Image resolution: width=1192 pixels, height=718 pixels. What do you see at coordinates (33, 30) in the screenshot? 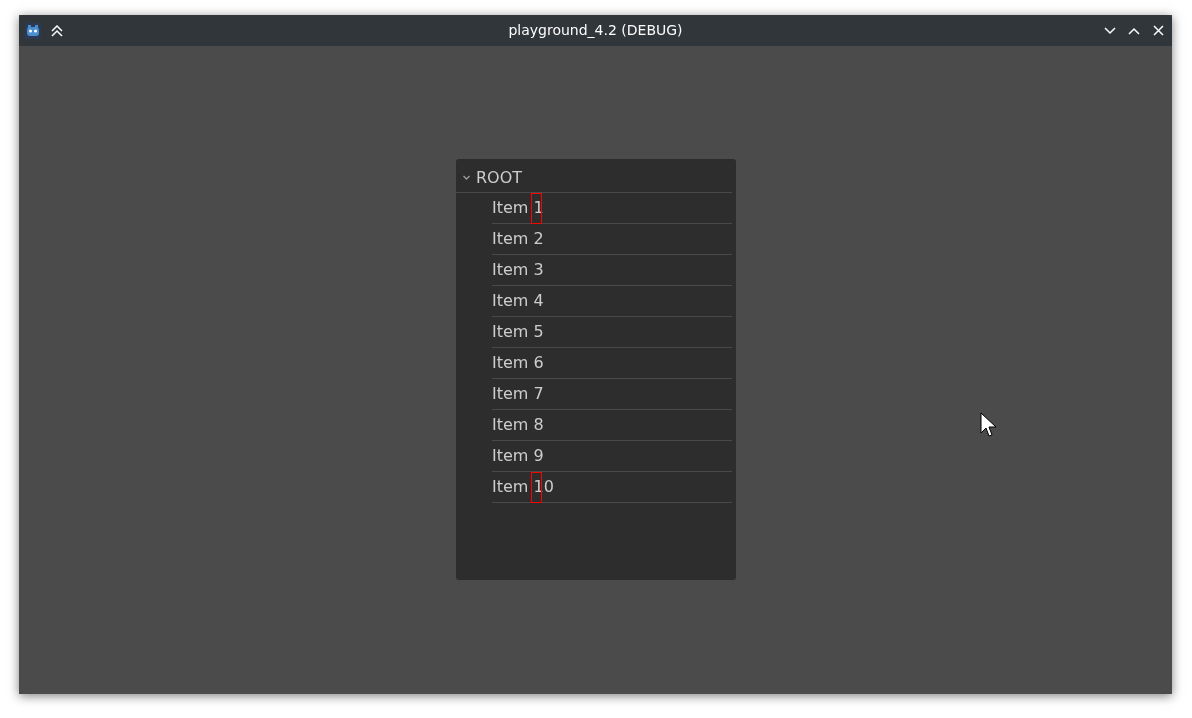
I see `app-logo-icon` at bounding box center [33, 30].